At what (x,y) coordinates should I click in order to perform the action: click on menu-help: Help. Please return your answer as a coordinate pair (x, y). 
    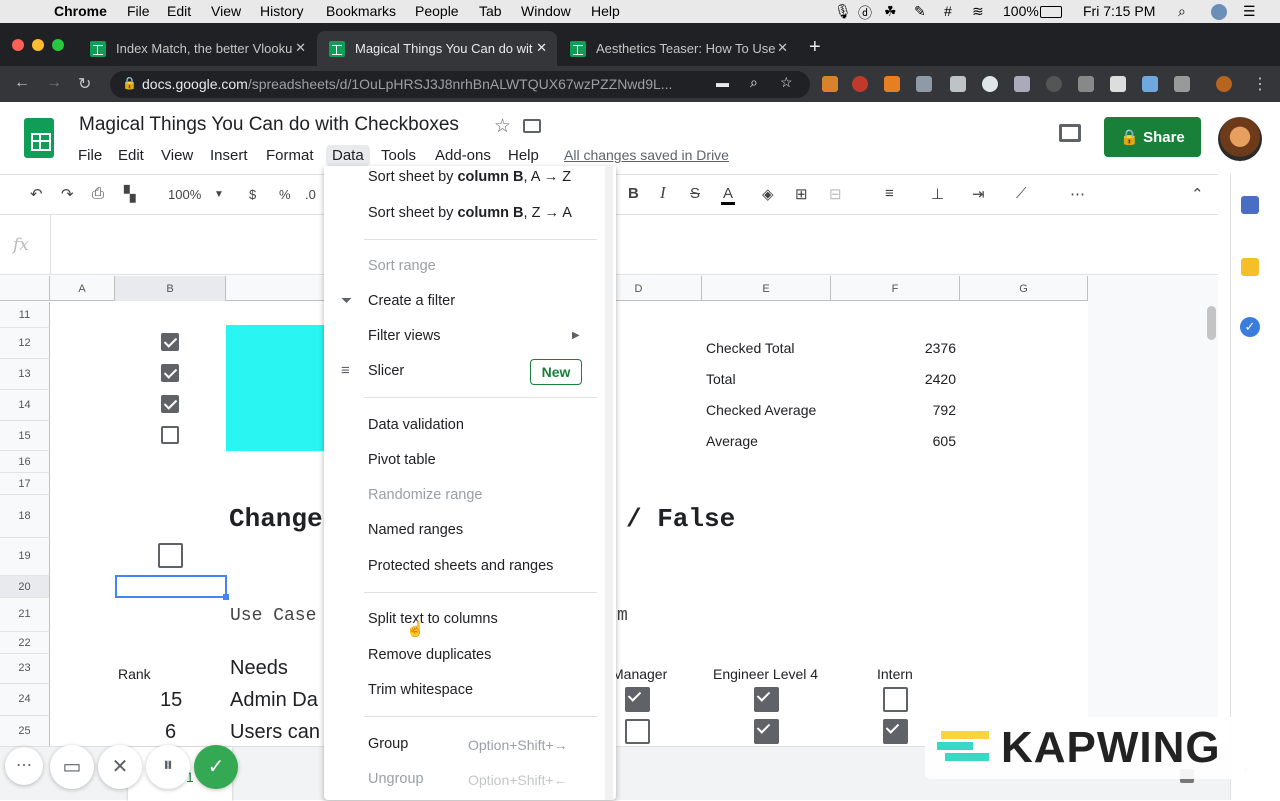
    Looking at the image, I should click on (523, 155).